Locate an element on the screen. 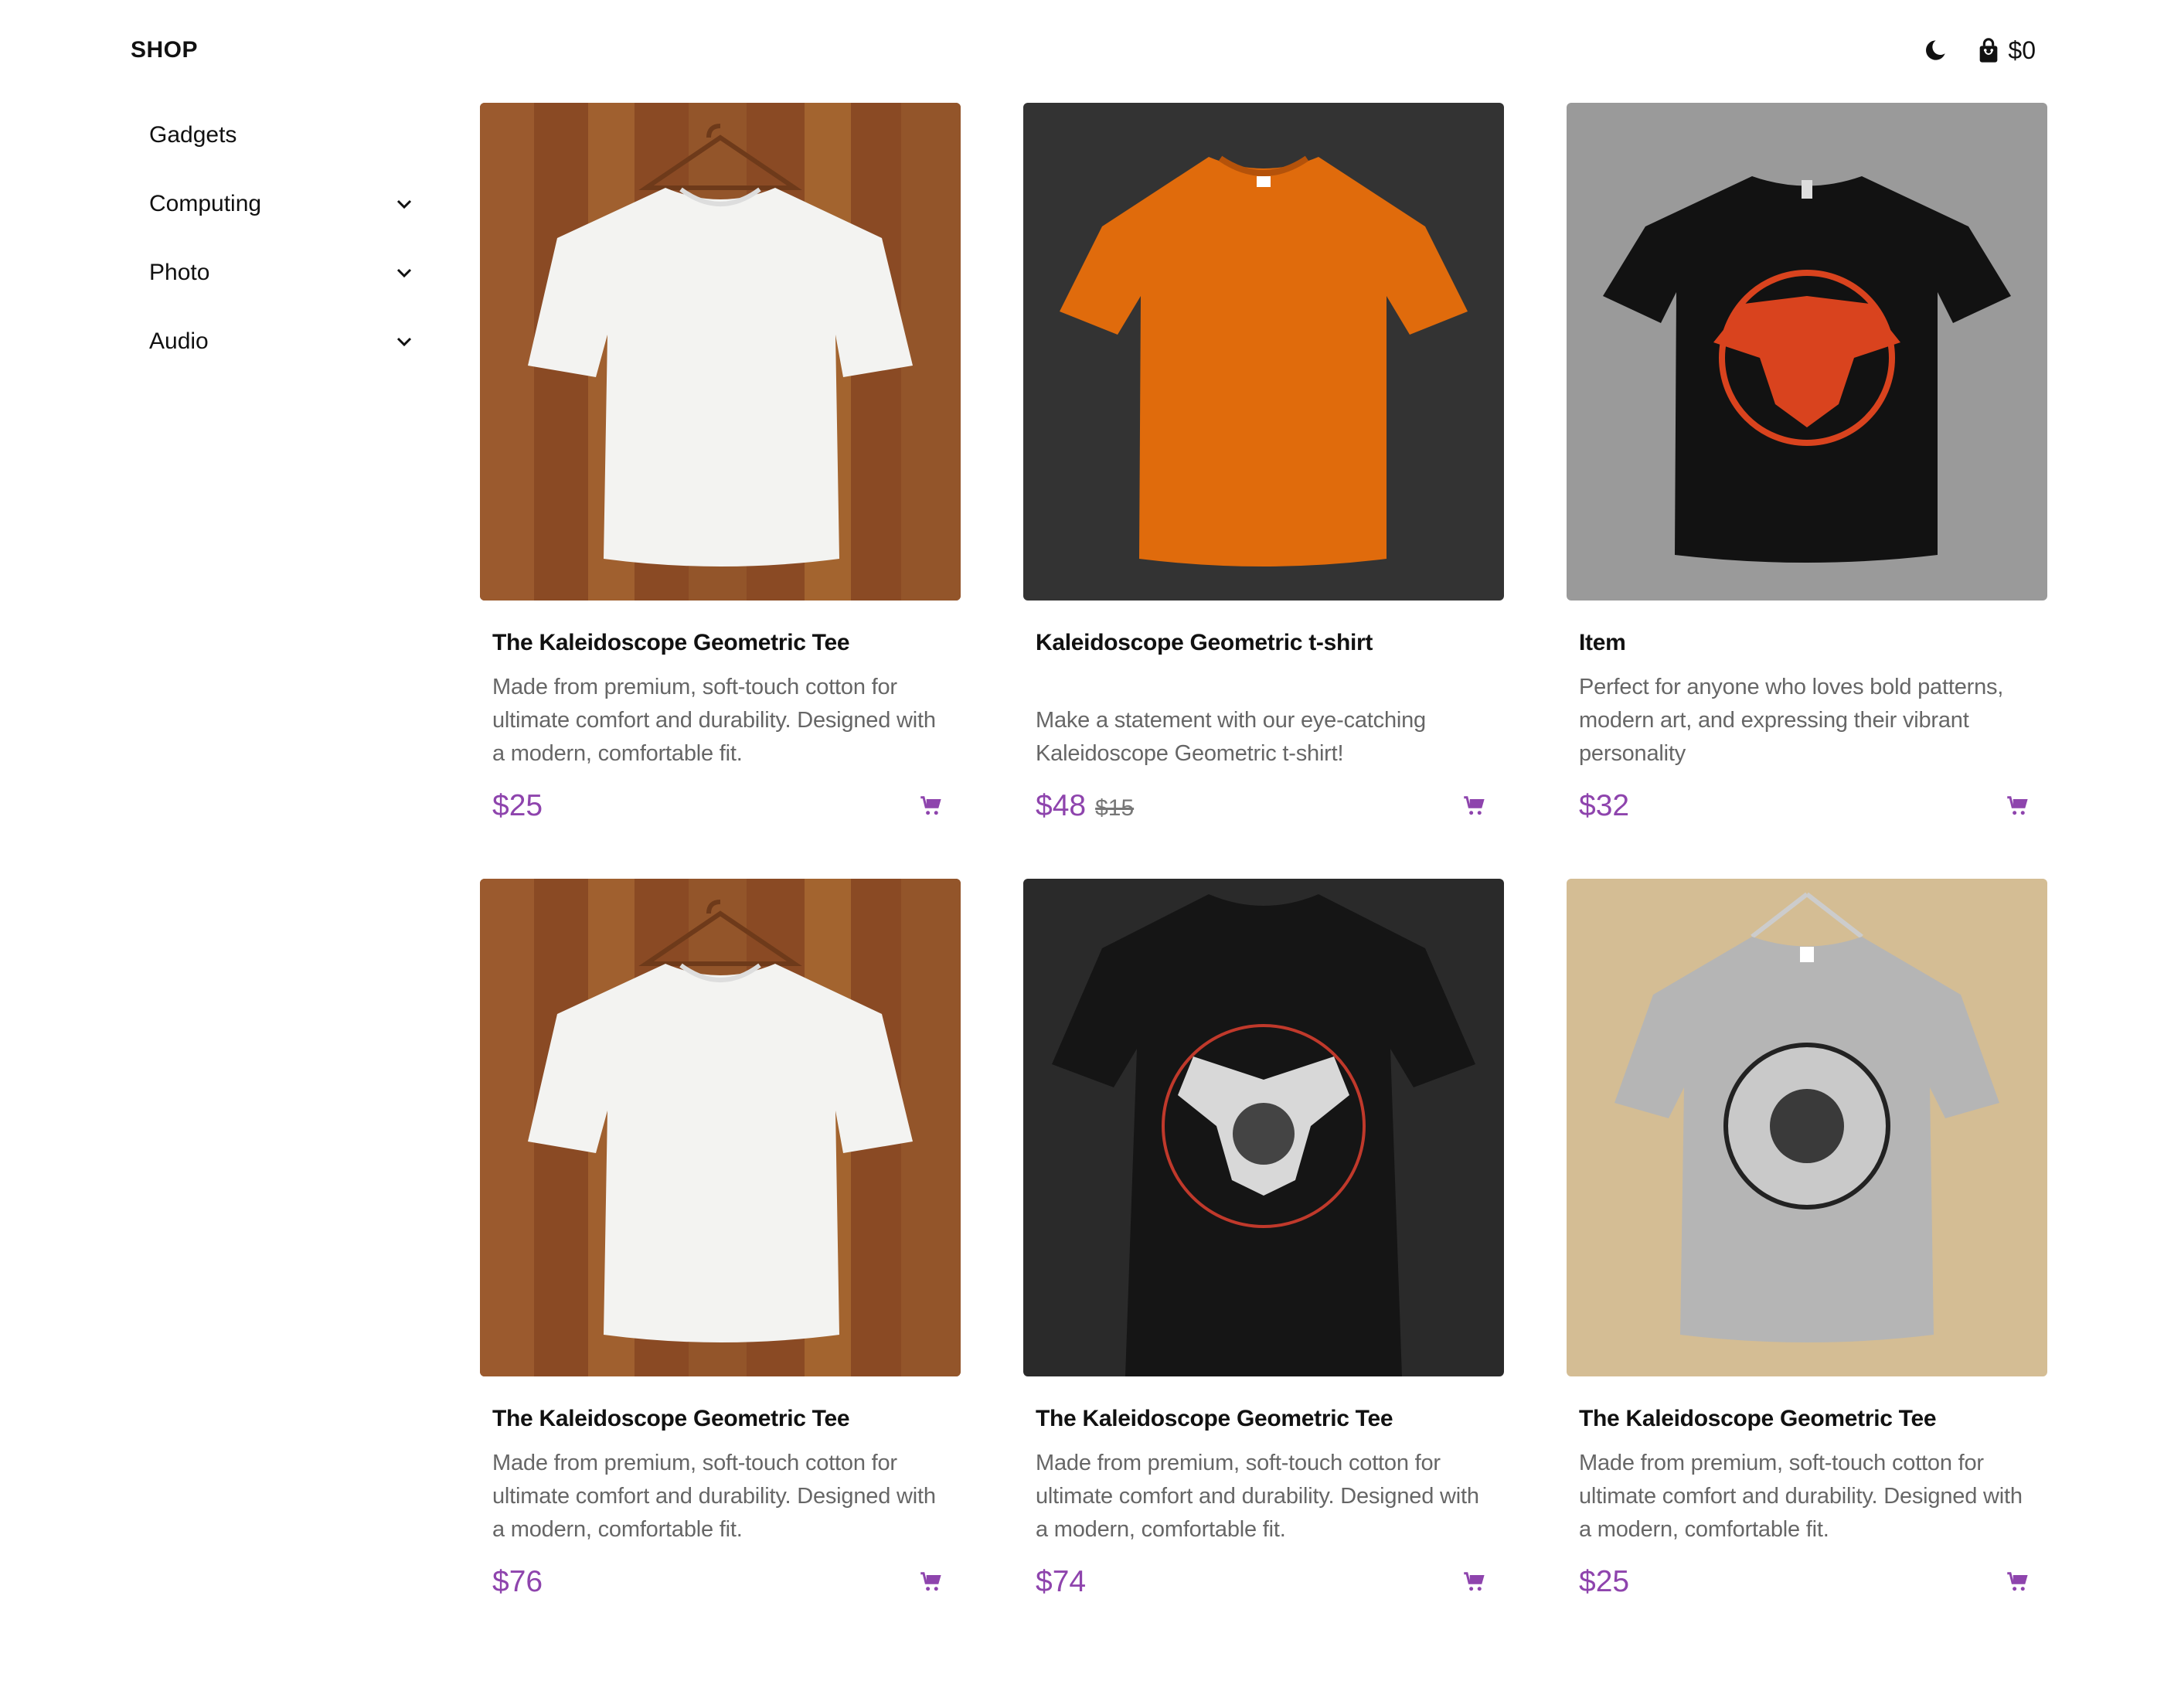  sidebar-item-gadgets: Gadgets is located at coordinates (278, 134).